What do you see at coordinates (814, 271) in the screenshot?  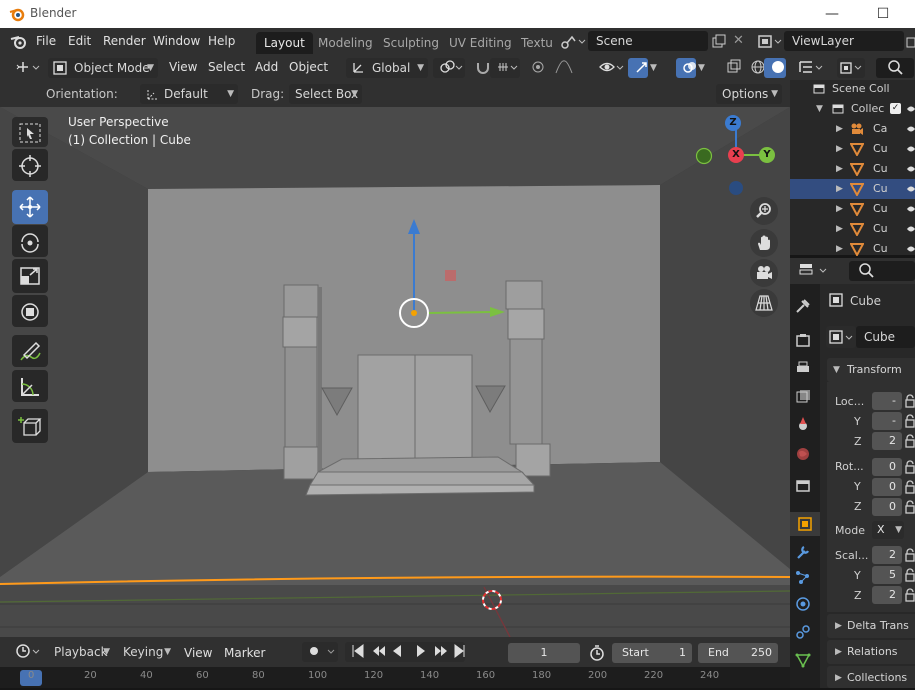 I see `properties-editor-type-icon` at bounding box center [814, 271].